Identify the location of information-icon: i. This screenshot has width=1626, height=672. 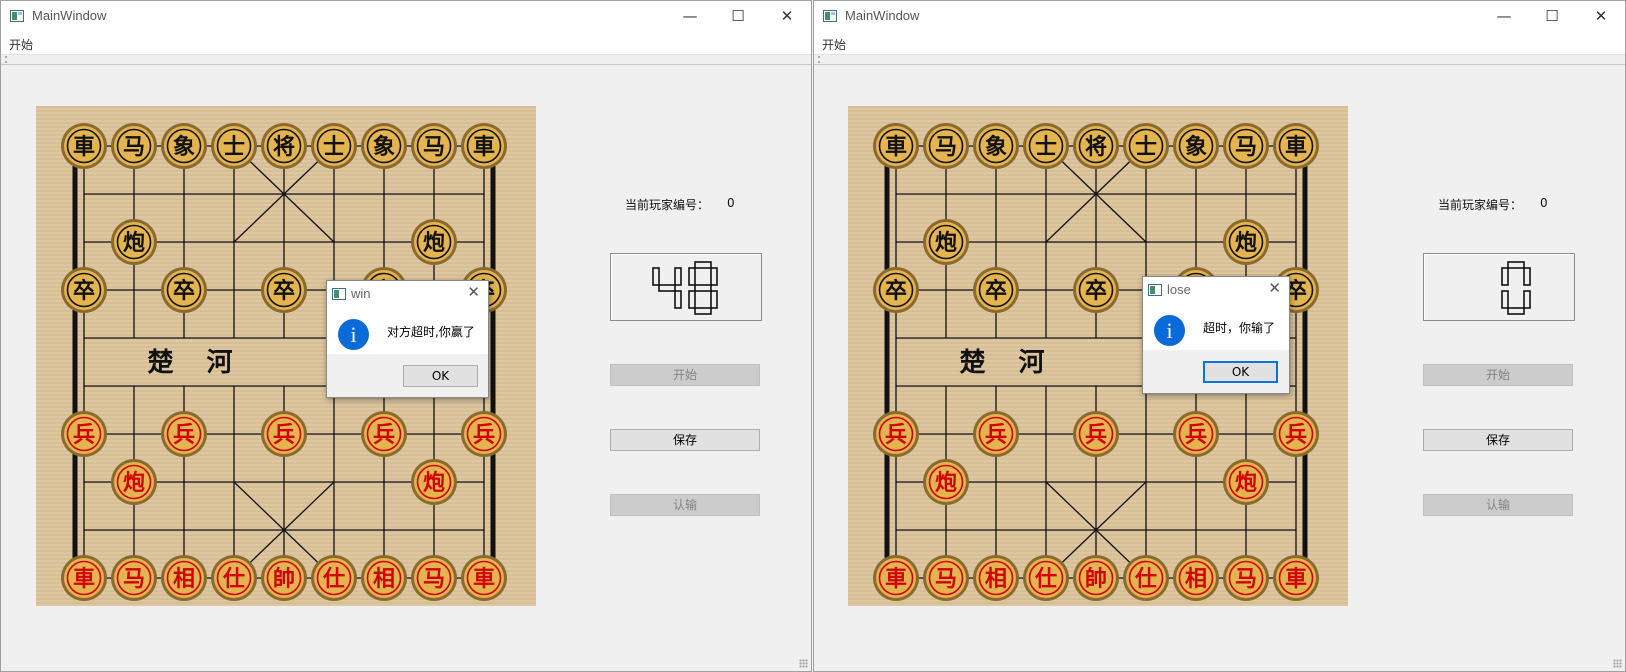
(353, 334).